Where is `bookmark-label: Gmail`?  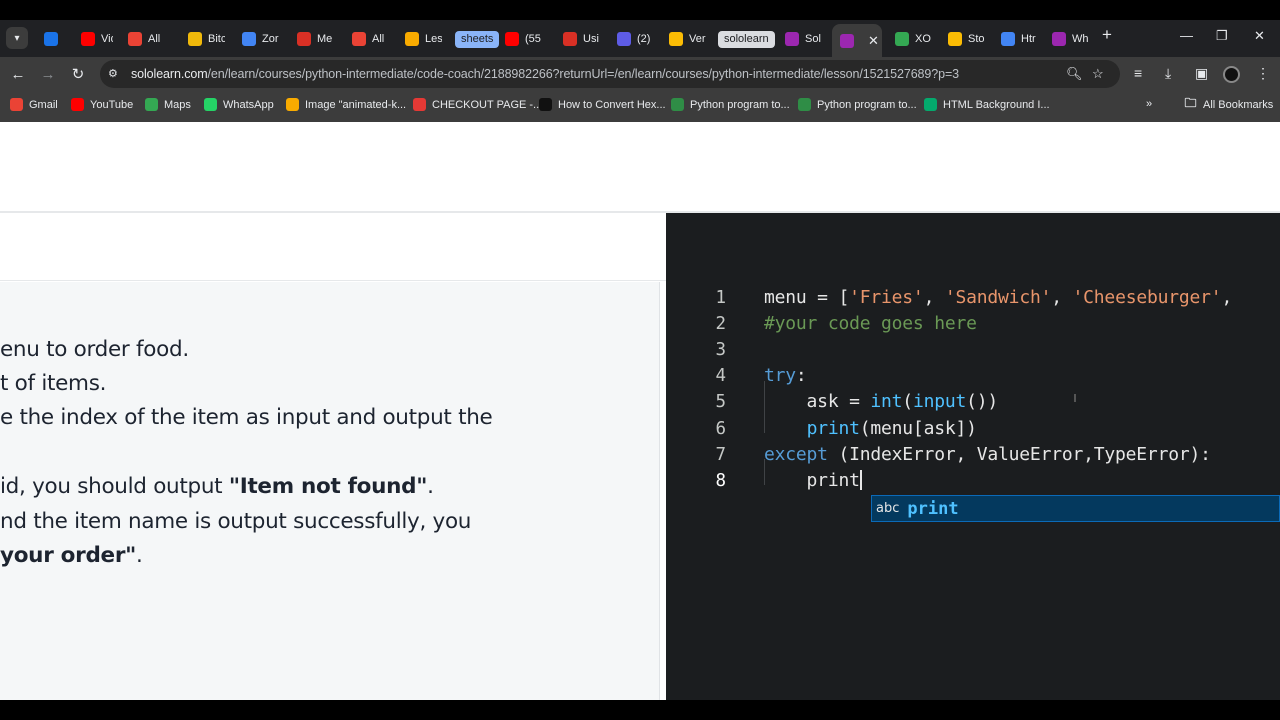 bookmark-label: Gmail is located at coordinates (43, 104).